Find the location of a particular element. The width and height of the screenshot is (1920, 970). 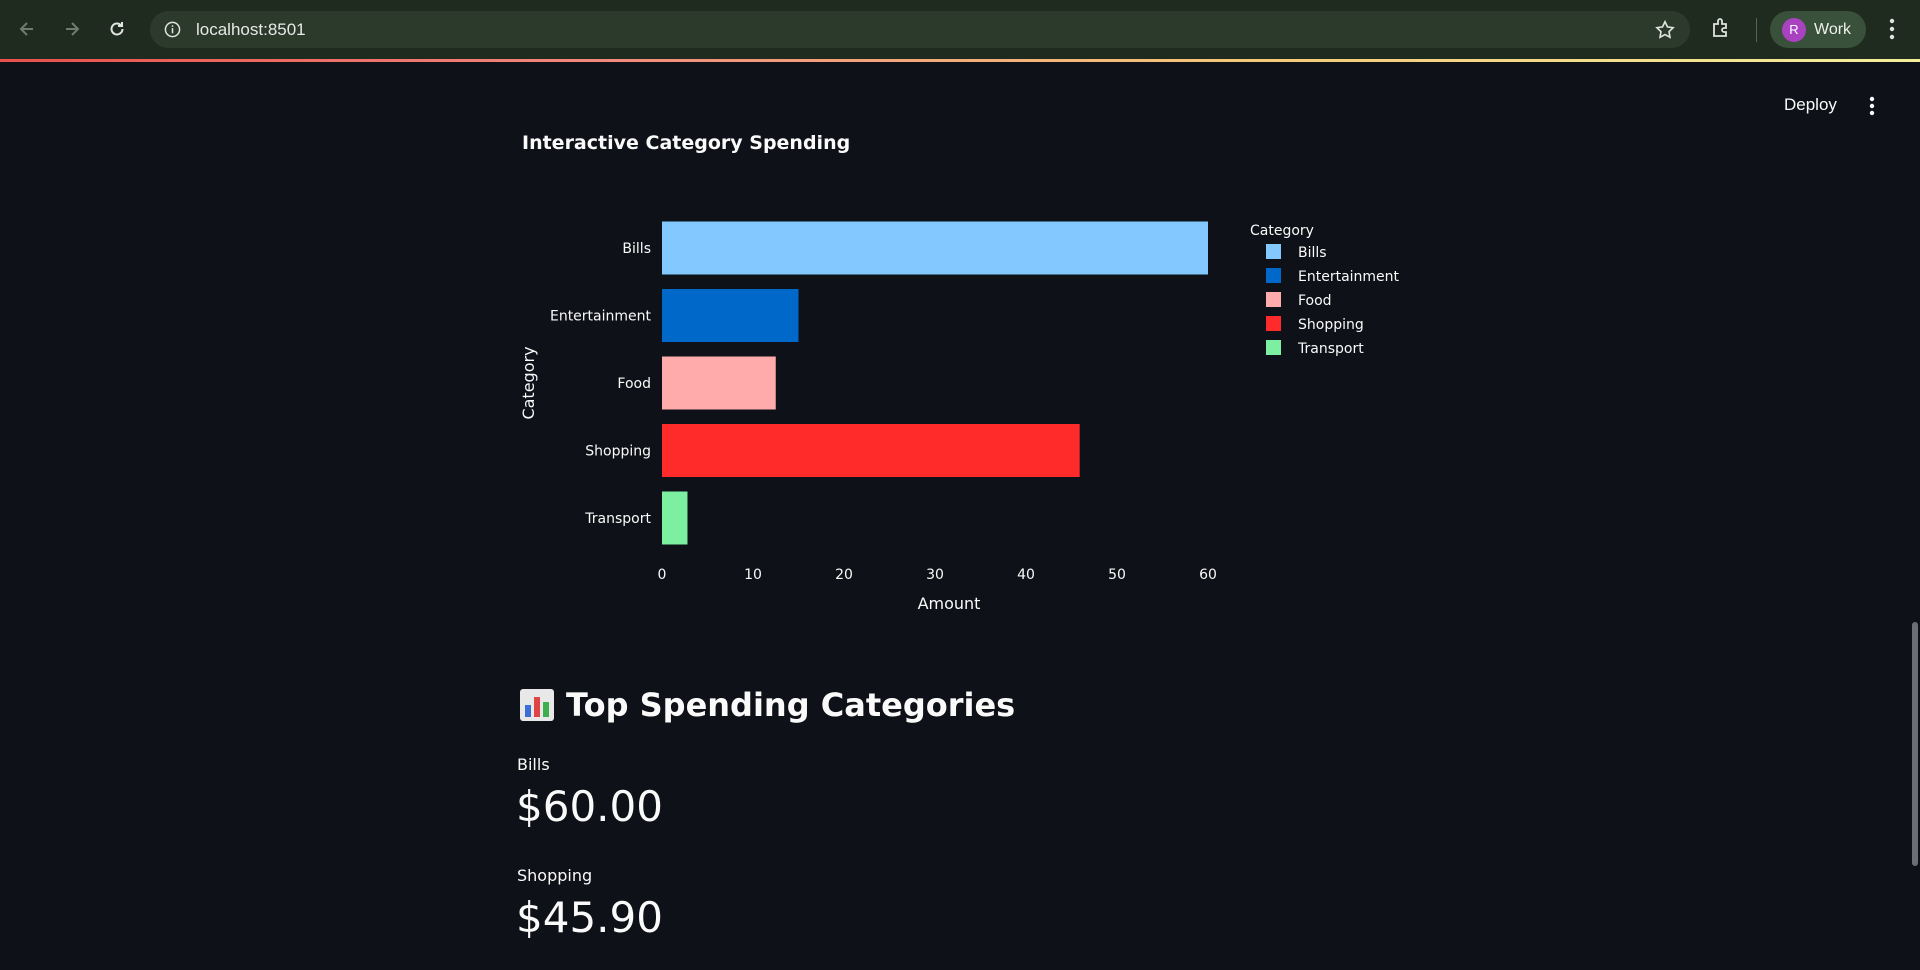

x-tick-label: 20 is located at coordinates (844, 575).